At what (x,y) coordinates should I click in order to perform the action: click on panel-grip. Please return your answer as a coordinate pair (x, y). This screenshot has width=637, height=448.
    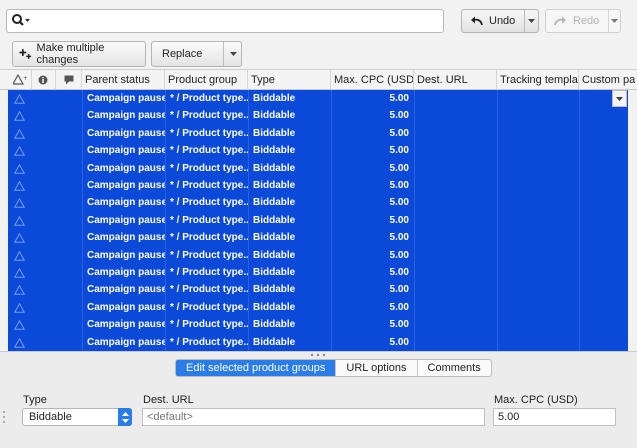
    Looking at the image, I should click on (4, 417).